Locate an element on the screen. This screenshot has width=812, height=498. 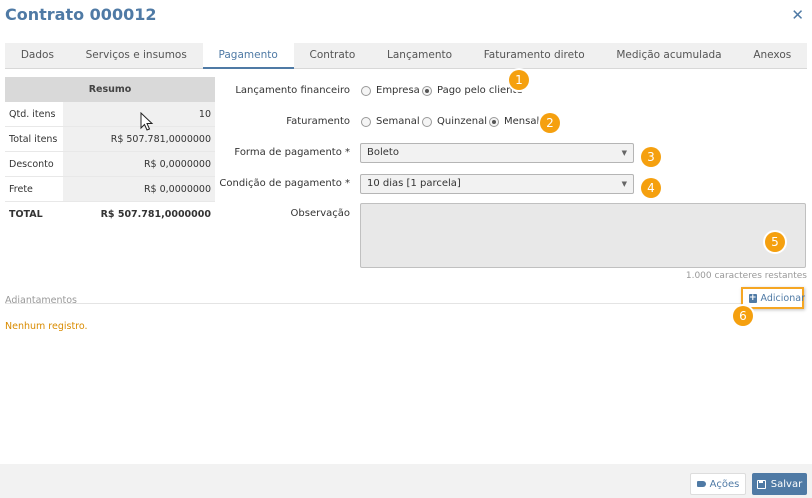
radio-pago-pelo-cliente: Pago pelo cliente is located at coordinates (472, 90).